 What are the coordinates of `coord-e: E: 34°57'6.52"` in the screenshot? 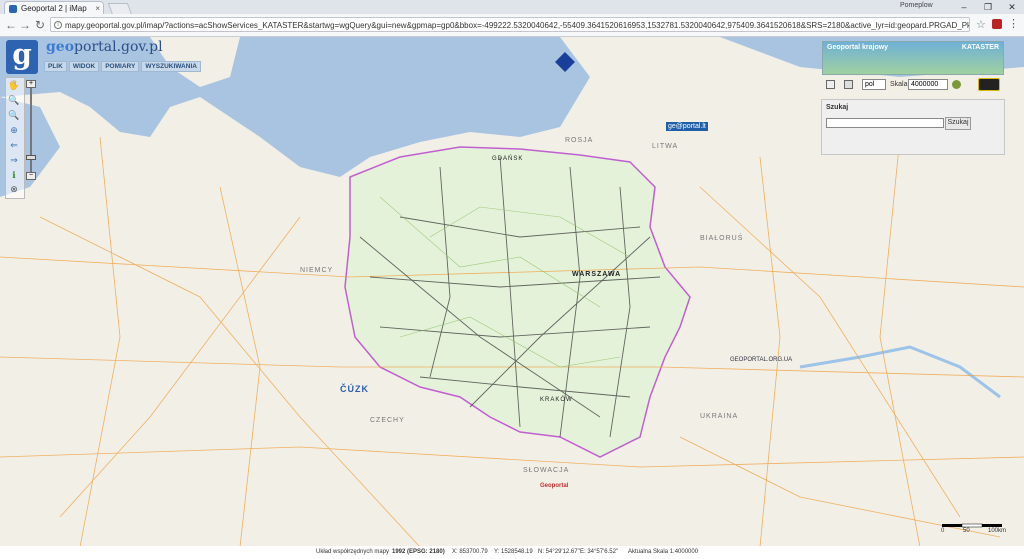 It's located at (599, 552).